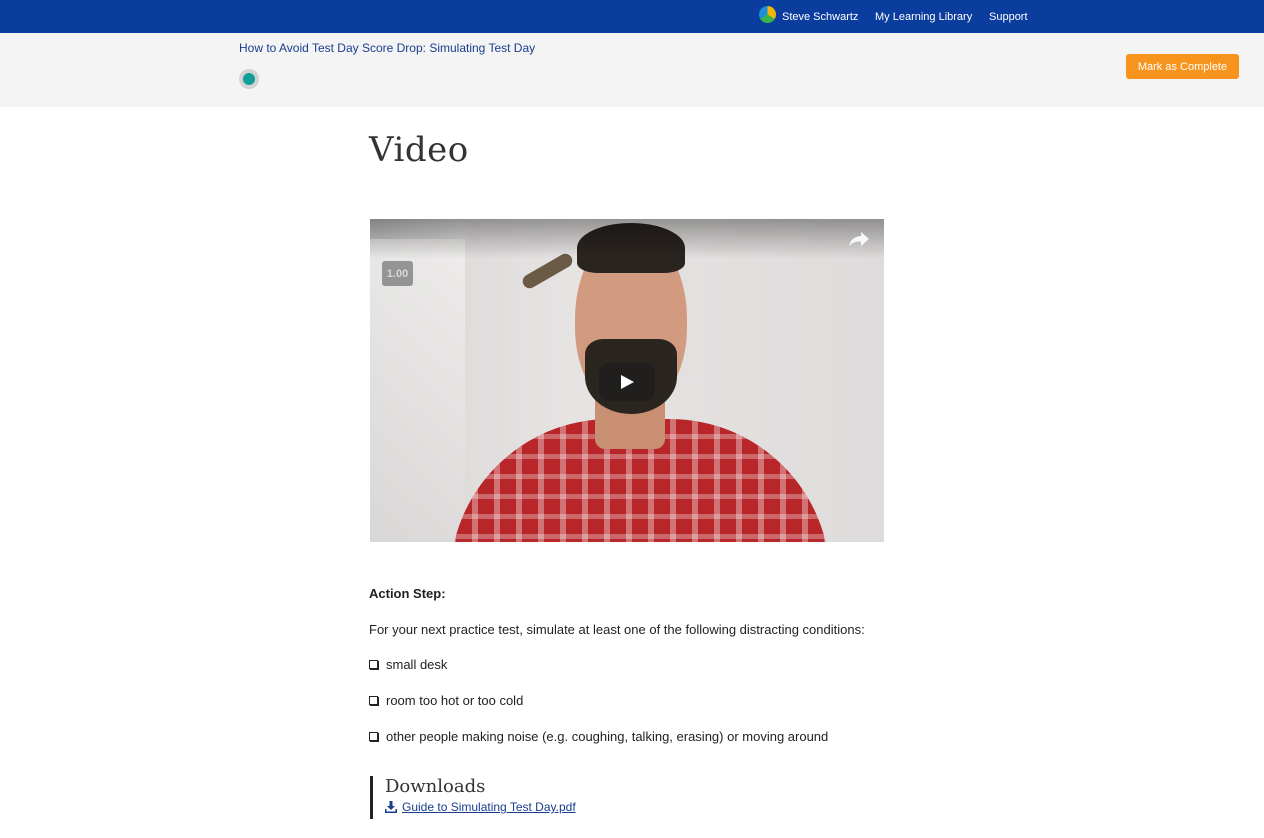  What do you see at coordinates (489, 807) in the screenshot?
I see `download-file-name: Guide to Simulating Test Day.pdf` at bounding box center [489, 807].